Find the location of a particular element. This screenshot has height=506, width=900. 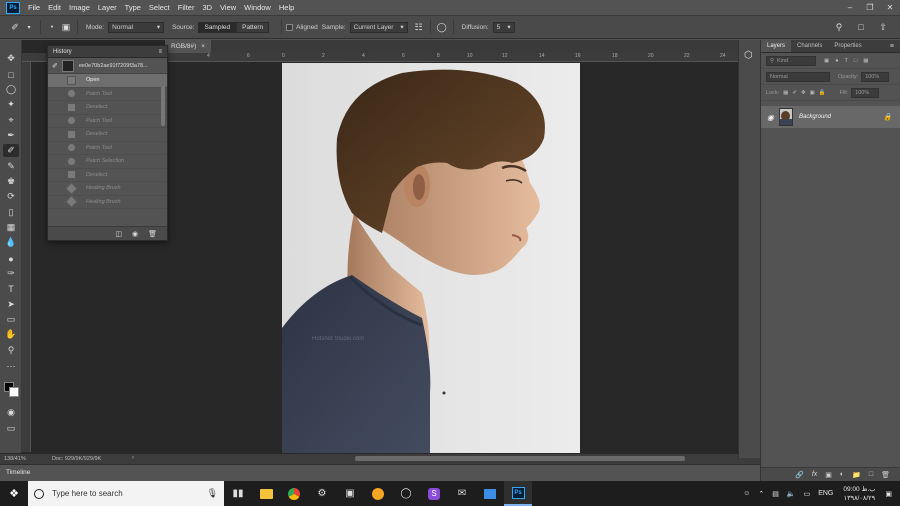

panel-menu-icon: ≡ is located at coordinates (160, 52).